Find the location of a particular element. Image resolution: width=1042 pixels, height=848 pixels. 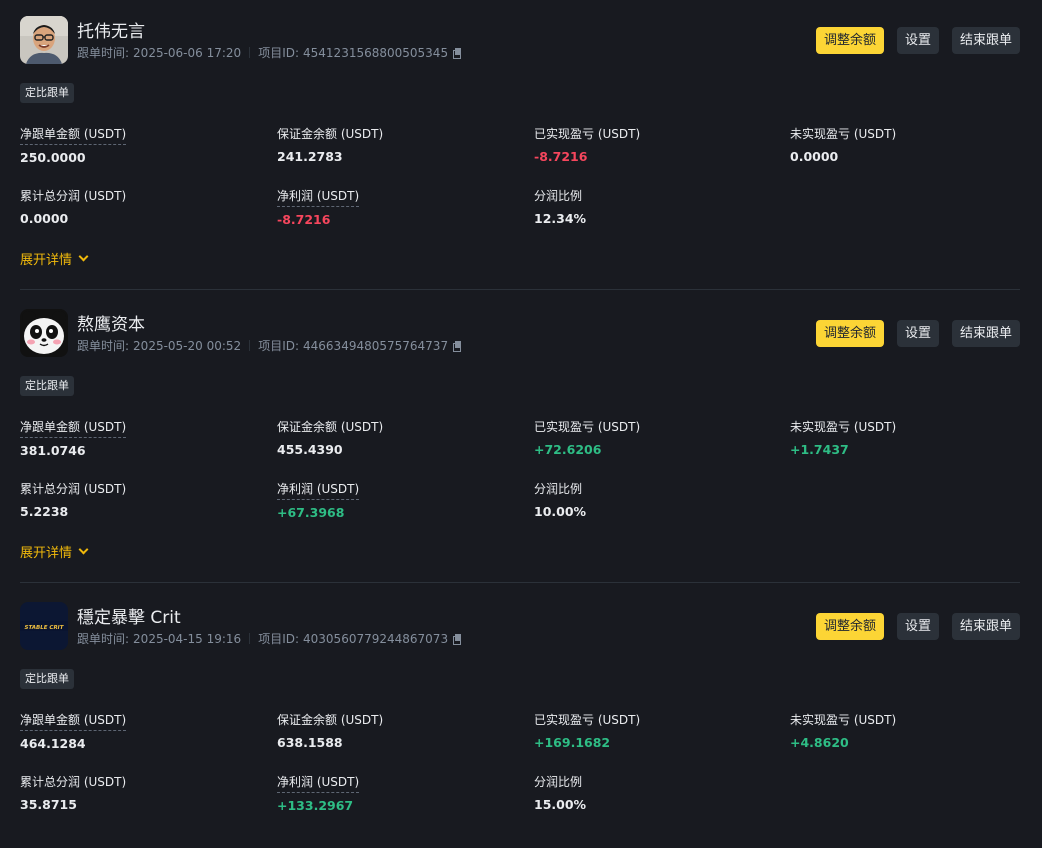

stat-value: 455.4390 is located at coordinates (310, 449).